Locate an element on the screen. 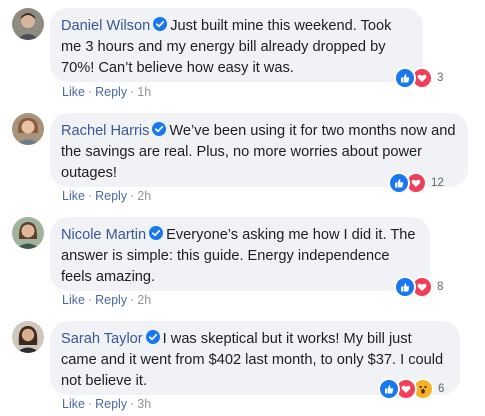 The height and width of the screenshot is (416, 485). comment-actions: Like · Reply · 1h is located at coordinates (106, 92).